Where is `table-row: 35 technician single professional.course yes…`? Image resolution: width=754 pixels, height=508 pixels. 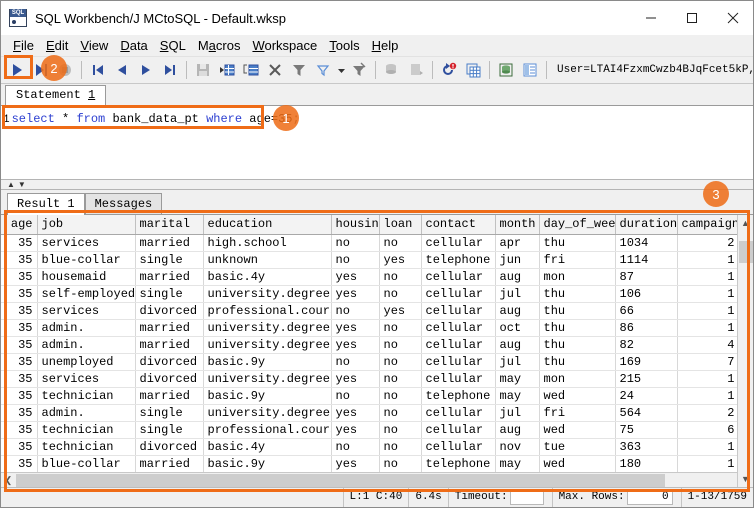 table-row: 35 technician single professional.course yes… is located at coordinates (369, 430).